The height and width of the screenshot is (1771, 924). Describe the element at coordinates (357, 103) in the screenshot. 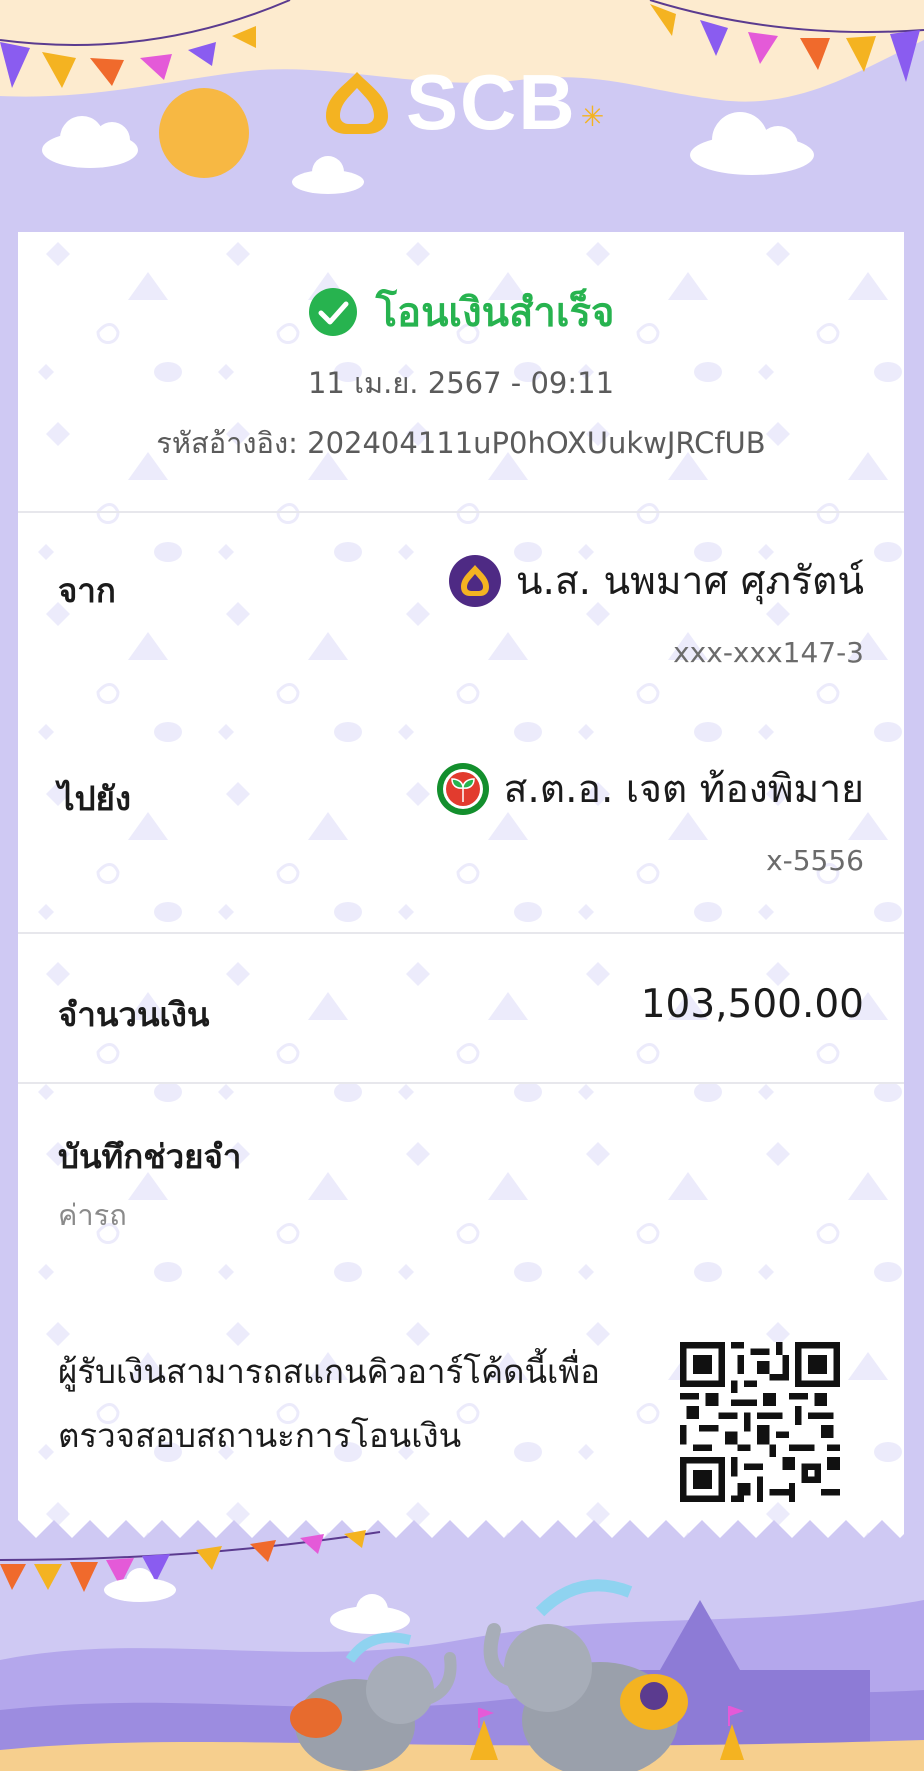

I see `scb-logo-icon` at that location.